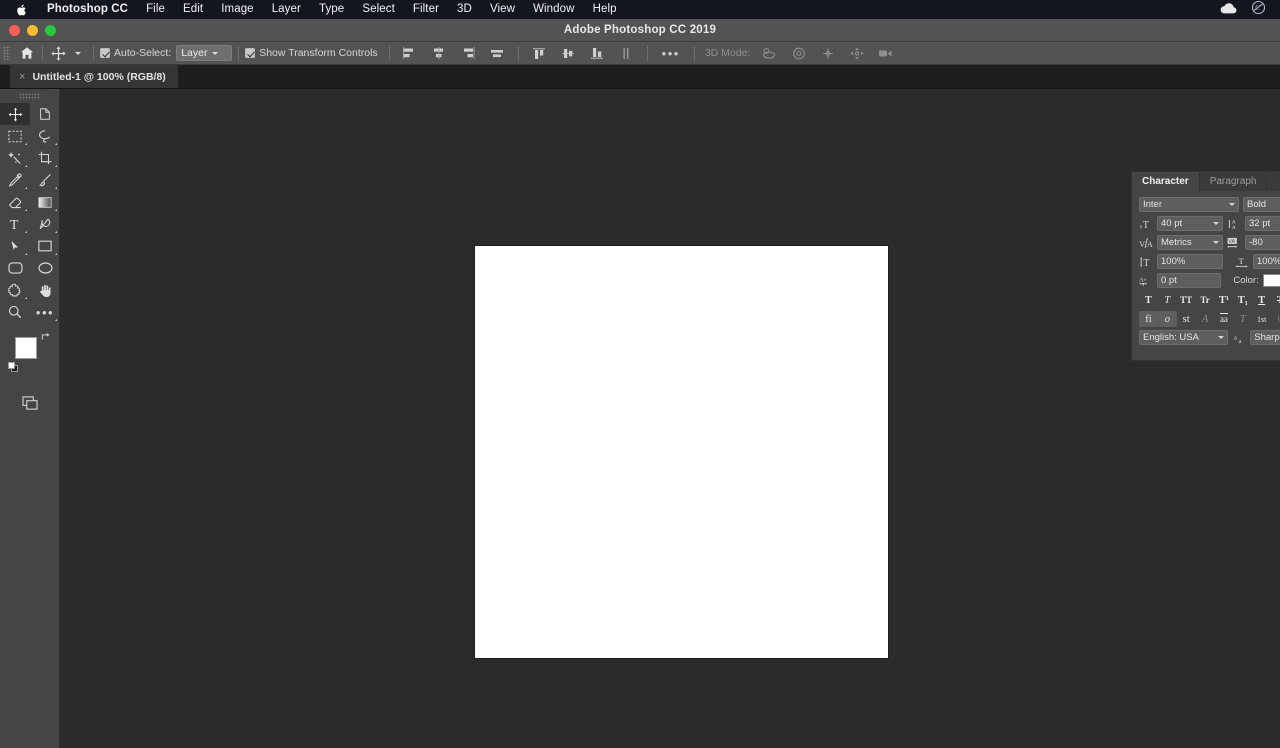 This screenshot has height=748, width=1280. I want to click on rectangular-marquee-tool, so click(15, 136).